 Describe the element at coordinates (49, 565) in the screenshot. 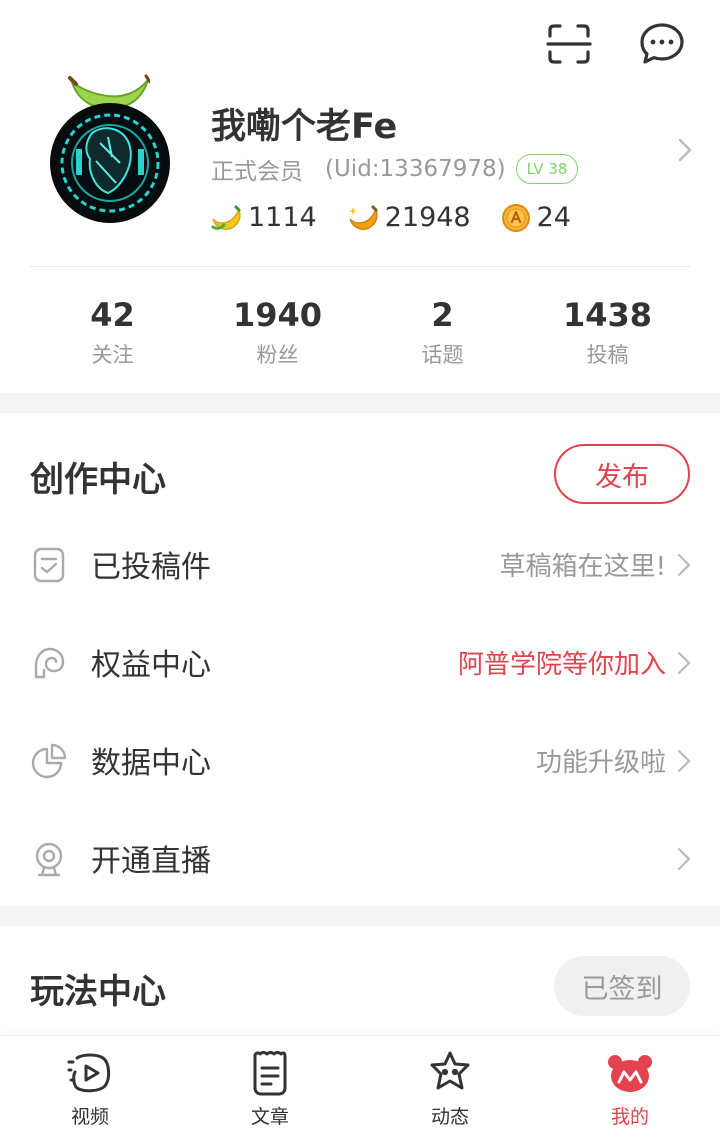

I see `document-check-icon` at that location.